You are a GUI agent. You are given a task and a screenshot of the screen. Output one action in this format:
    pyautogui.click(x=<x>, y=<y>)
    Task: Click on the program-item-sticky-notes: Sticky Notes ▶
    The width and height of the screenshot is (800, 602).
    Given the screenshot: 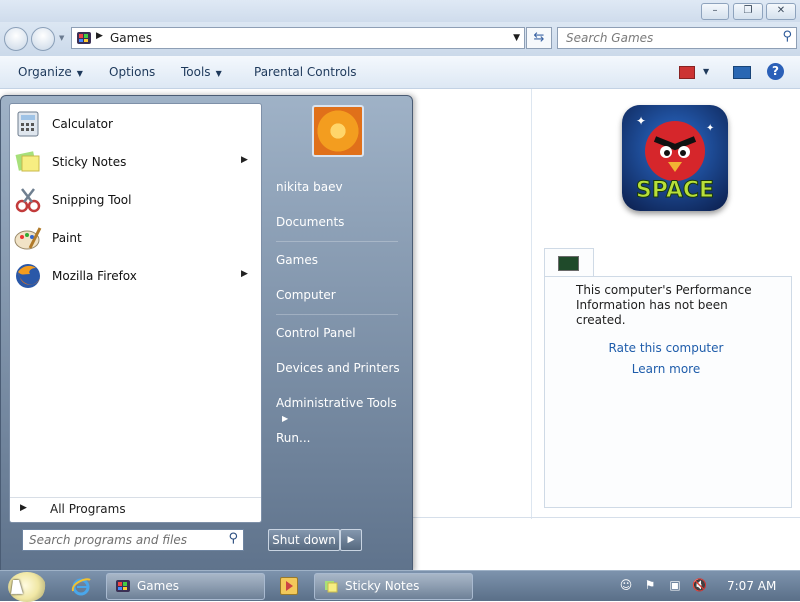 What is the action you would take?
    pyautogui.click(x=135, y=162)
    